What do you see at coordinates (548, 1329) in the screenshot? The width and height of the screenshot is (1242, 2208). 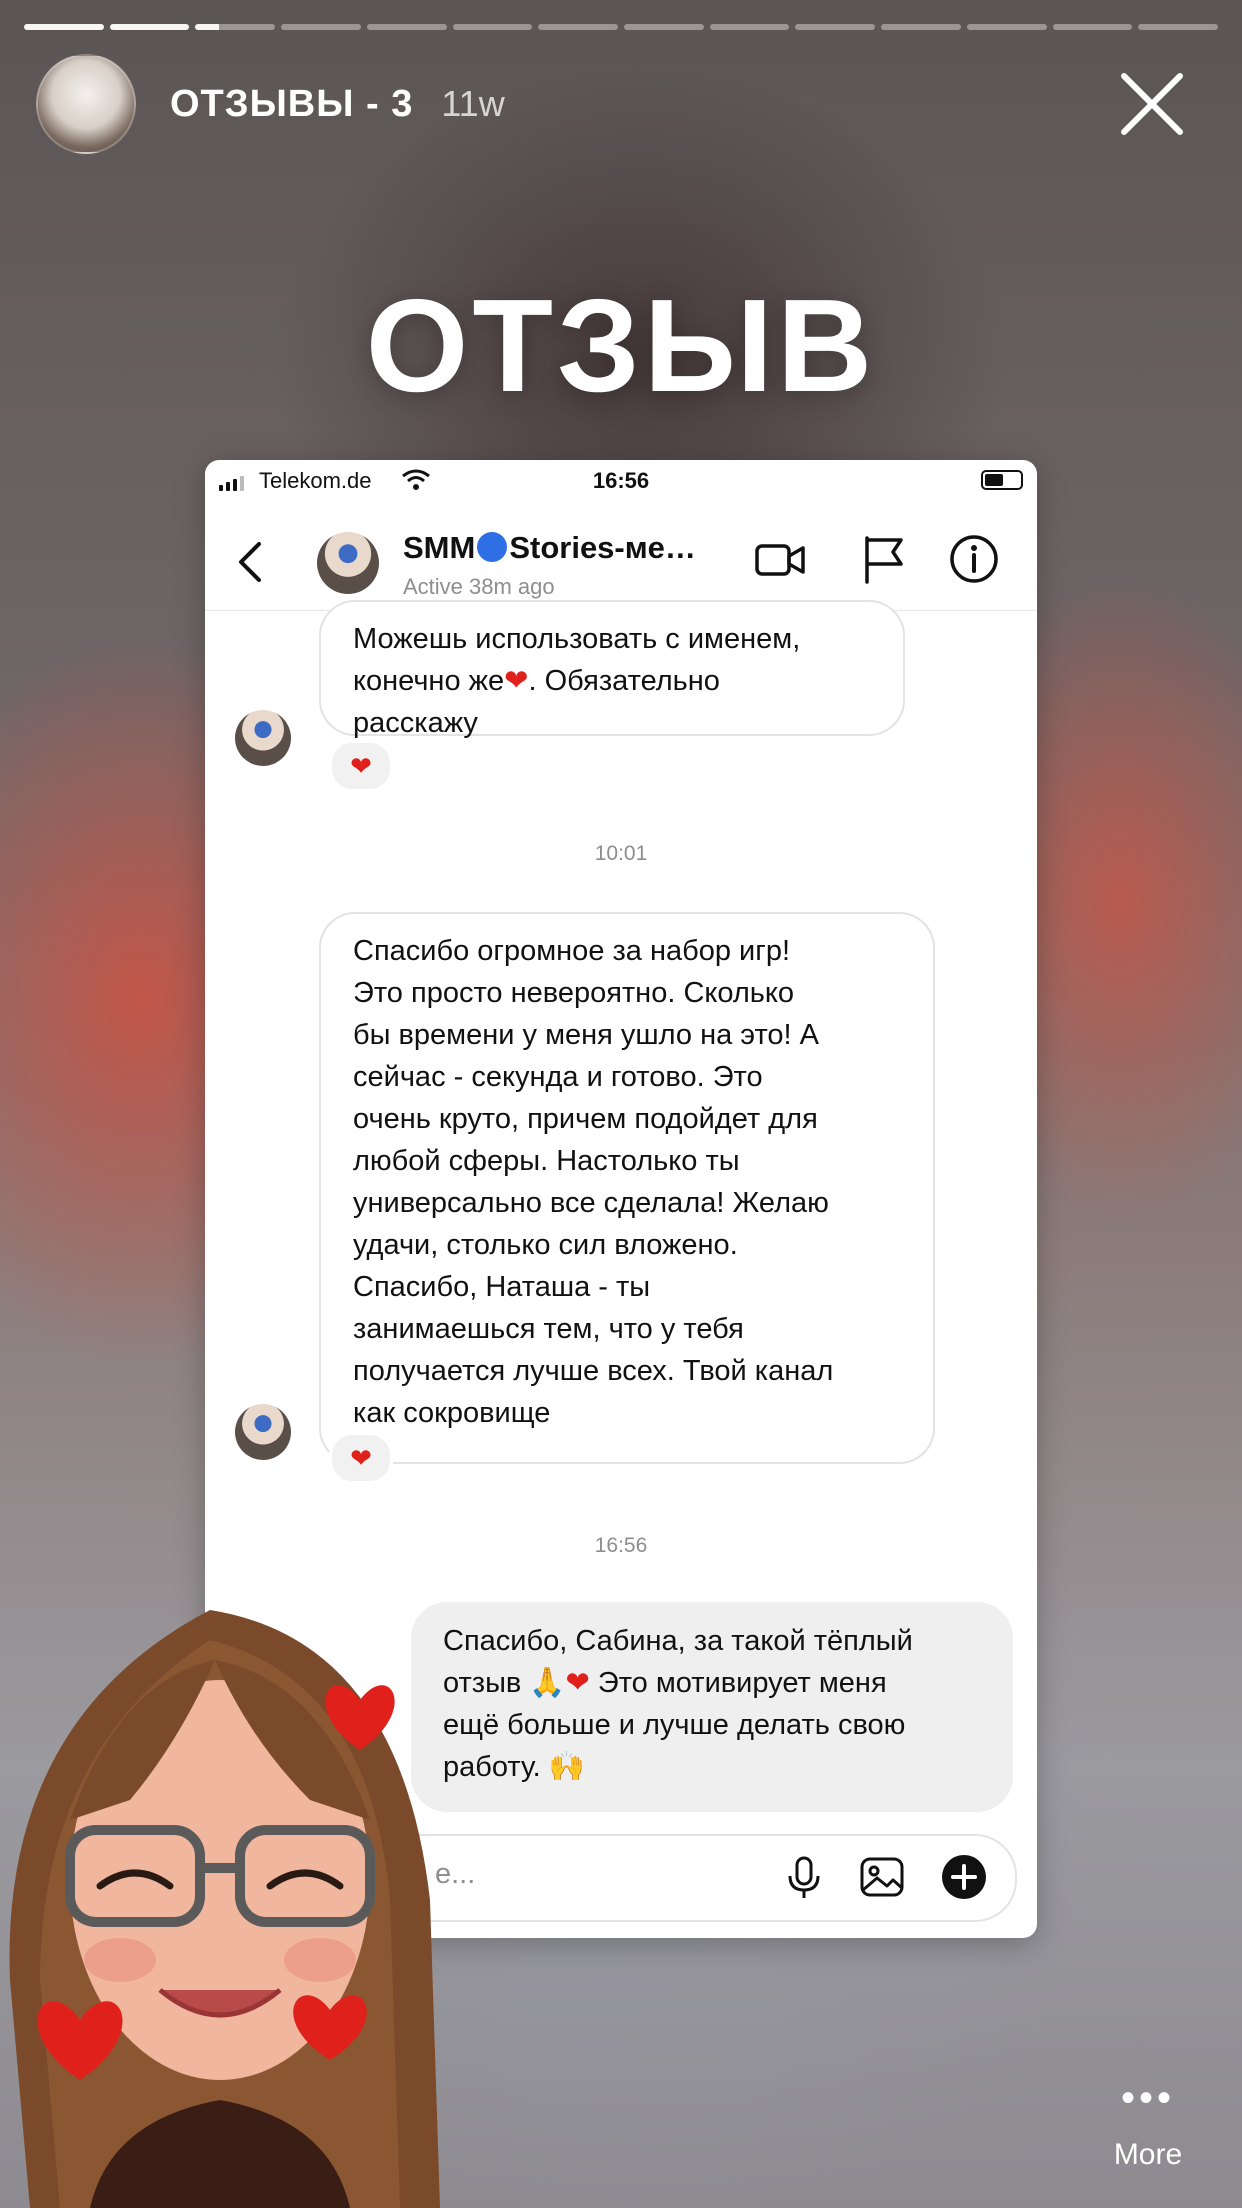 I see `message-line: занимаешься тем, что у тебя` at bounding box center [548, 1329].